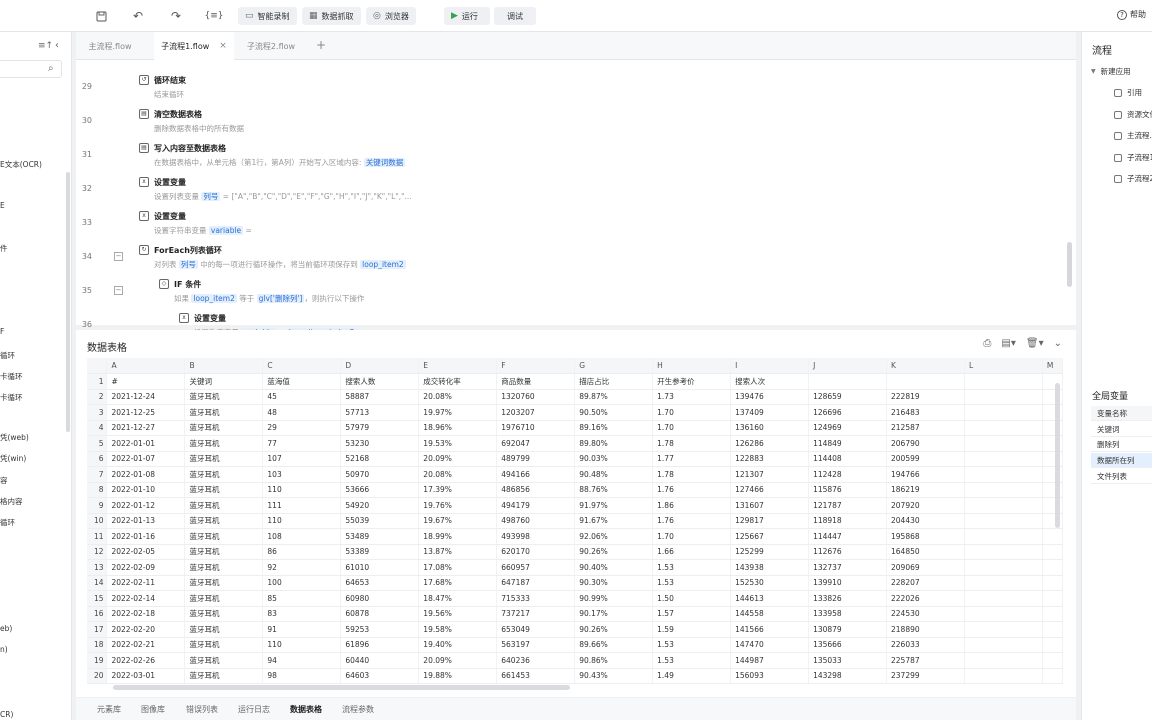  Describe the element at coordinates (97, 676) in the screenshot. I see `row-number: 20` at that location.